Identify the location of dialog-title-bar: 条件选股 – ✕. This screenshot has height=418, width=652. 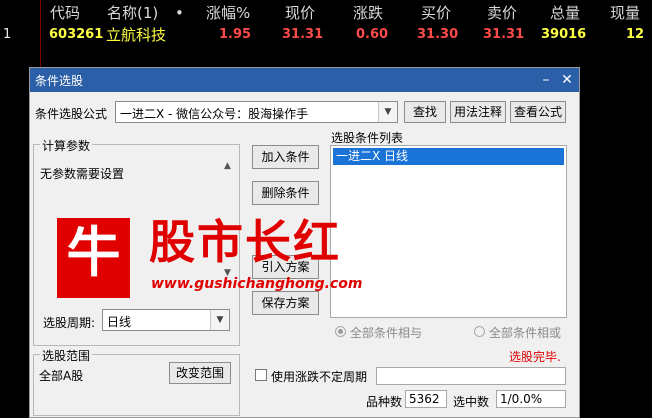
(304, 80).